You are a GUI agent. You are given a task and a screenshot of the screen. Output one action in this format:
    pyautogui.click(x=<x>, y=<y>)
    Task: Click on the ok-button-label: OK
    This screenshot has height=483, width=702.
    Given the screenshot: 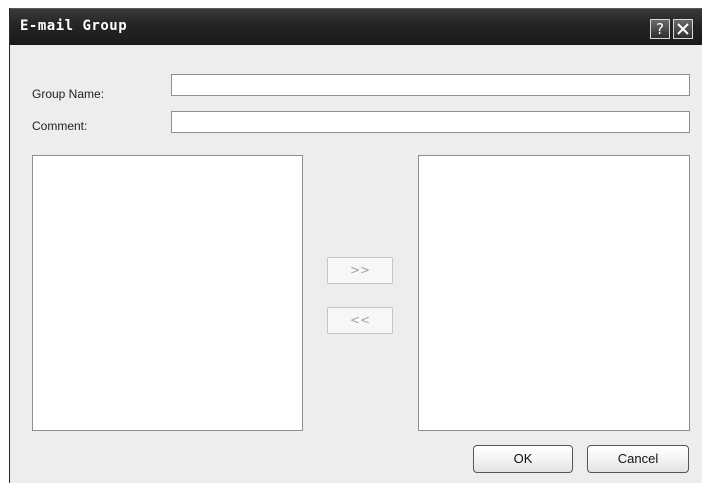 What is the action you would take?
    pyautogui.click(x=523, y=458)
    